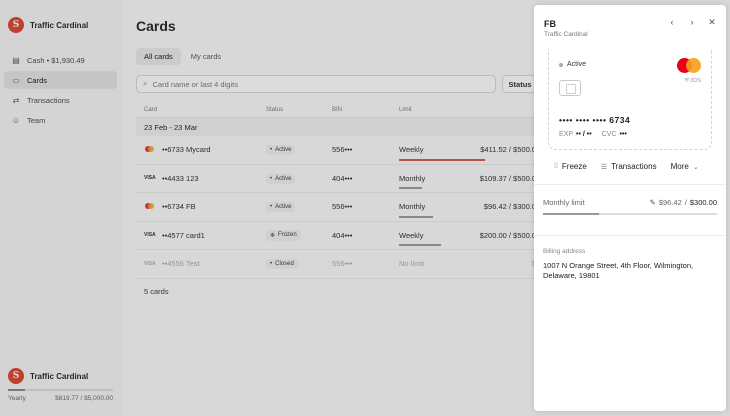  I want to click on card-status-label: Active, so click(577, 64).